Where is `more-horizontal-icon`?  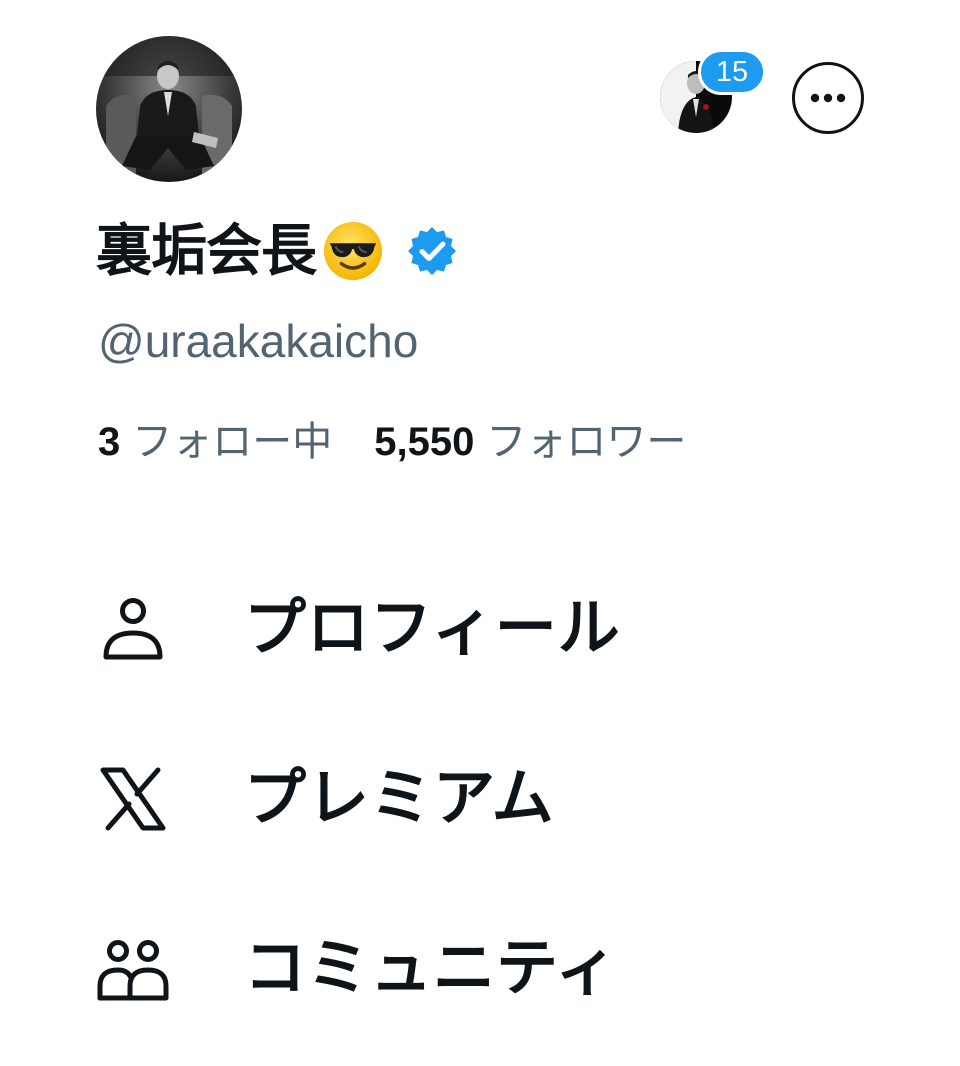
more-horizontal-icon is located at coordinates (828, 98).